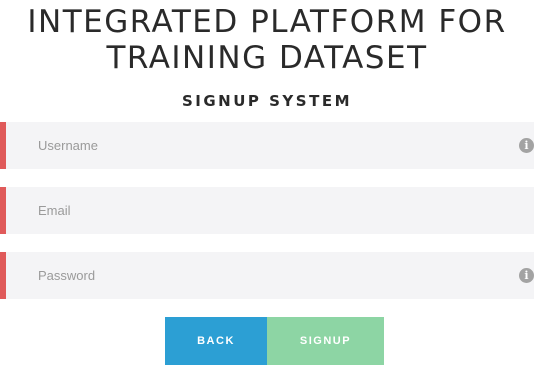 This screenshot has width=534, height=365. I want to click on email-input, so click(268, 210).